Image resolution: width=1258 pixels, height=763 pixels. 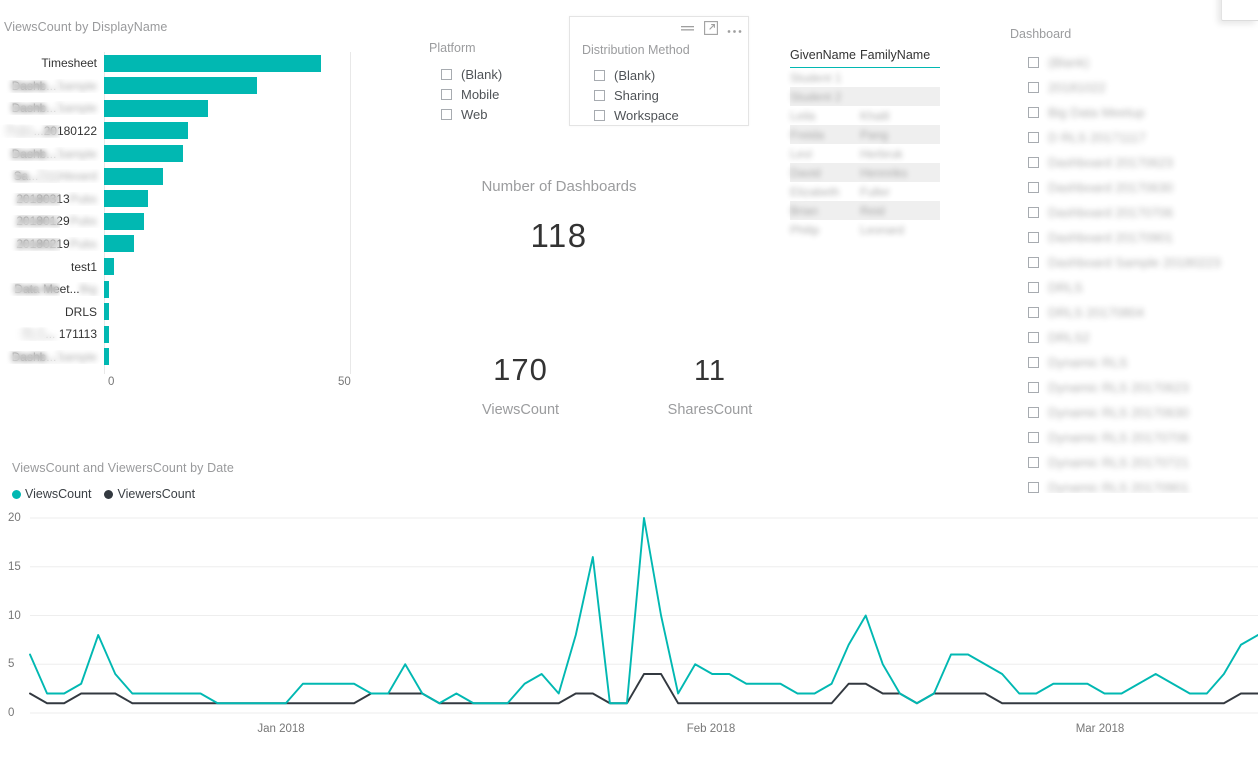 I want to click on platform-slicer: Platform (Blank) Mobile Web, so click(x=489, y=82).